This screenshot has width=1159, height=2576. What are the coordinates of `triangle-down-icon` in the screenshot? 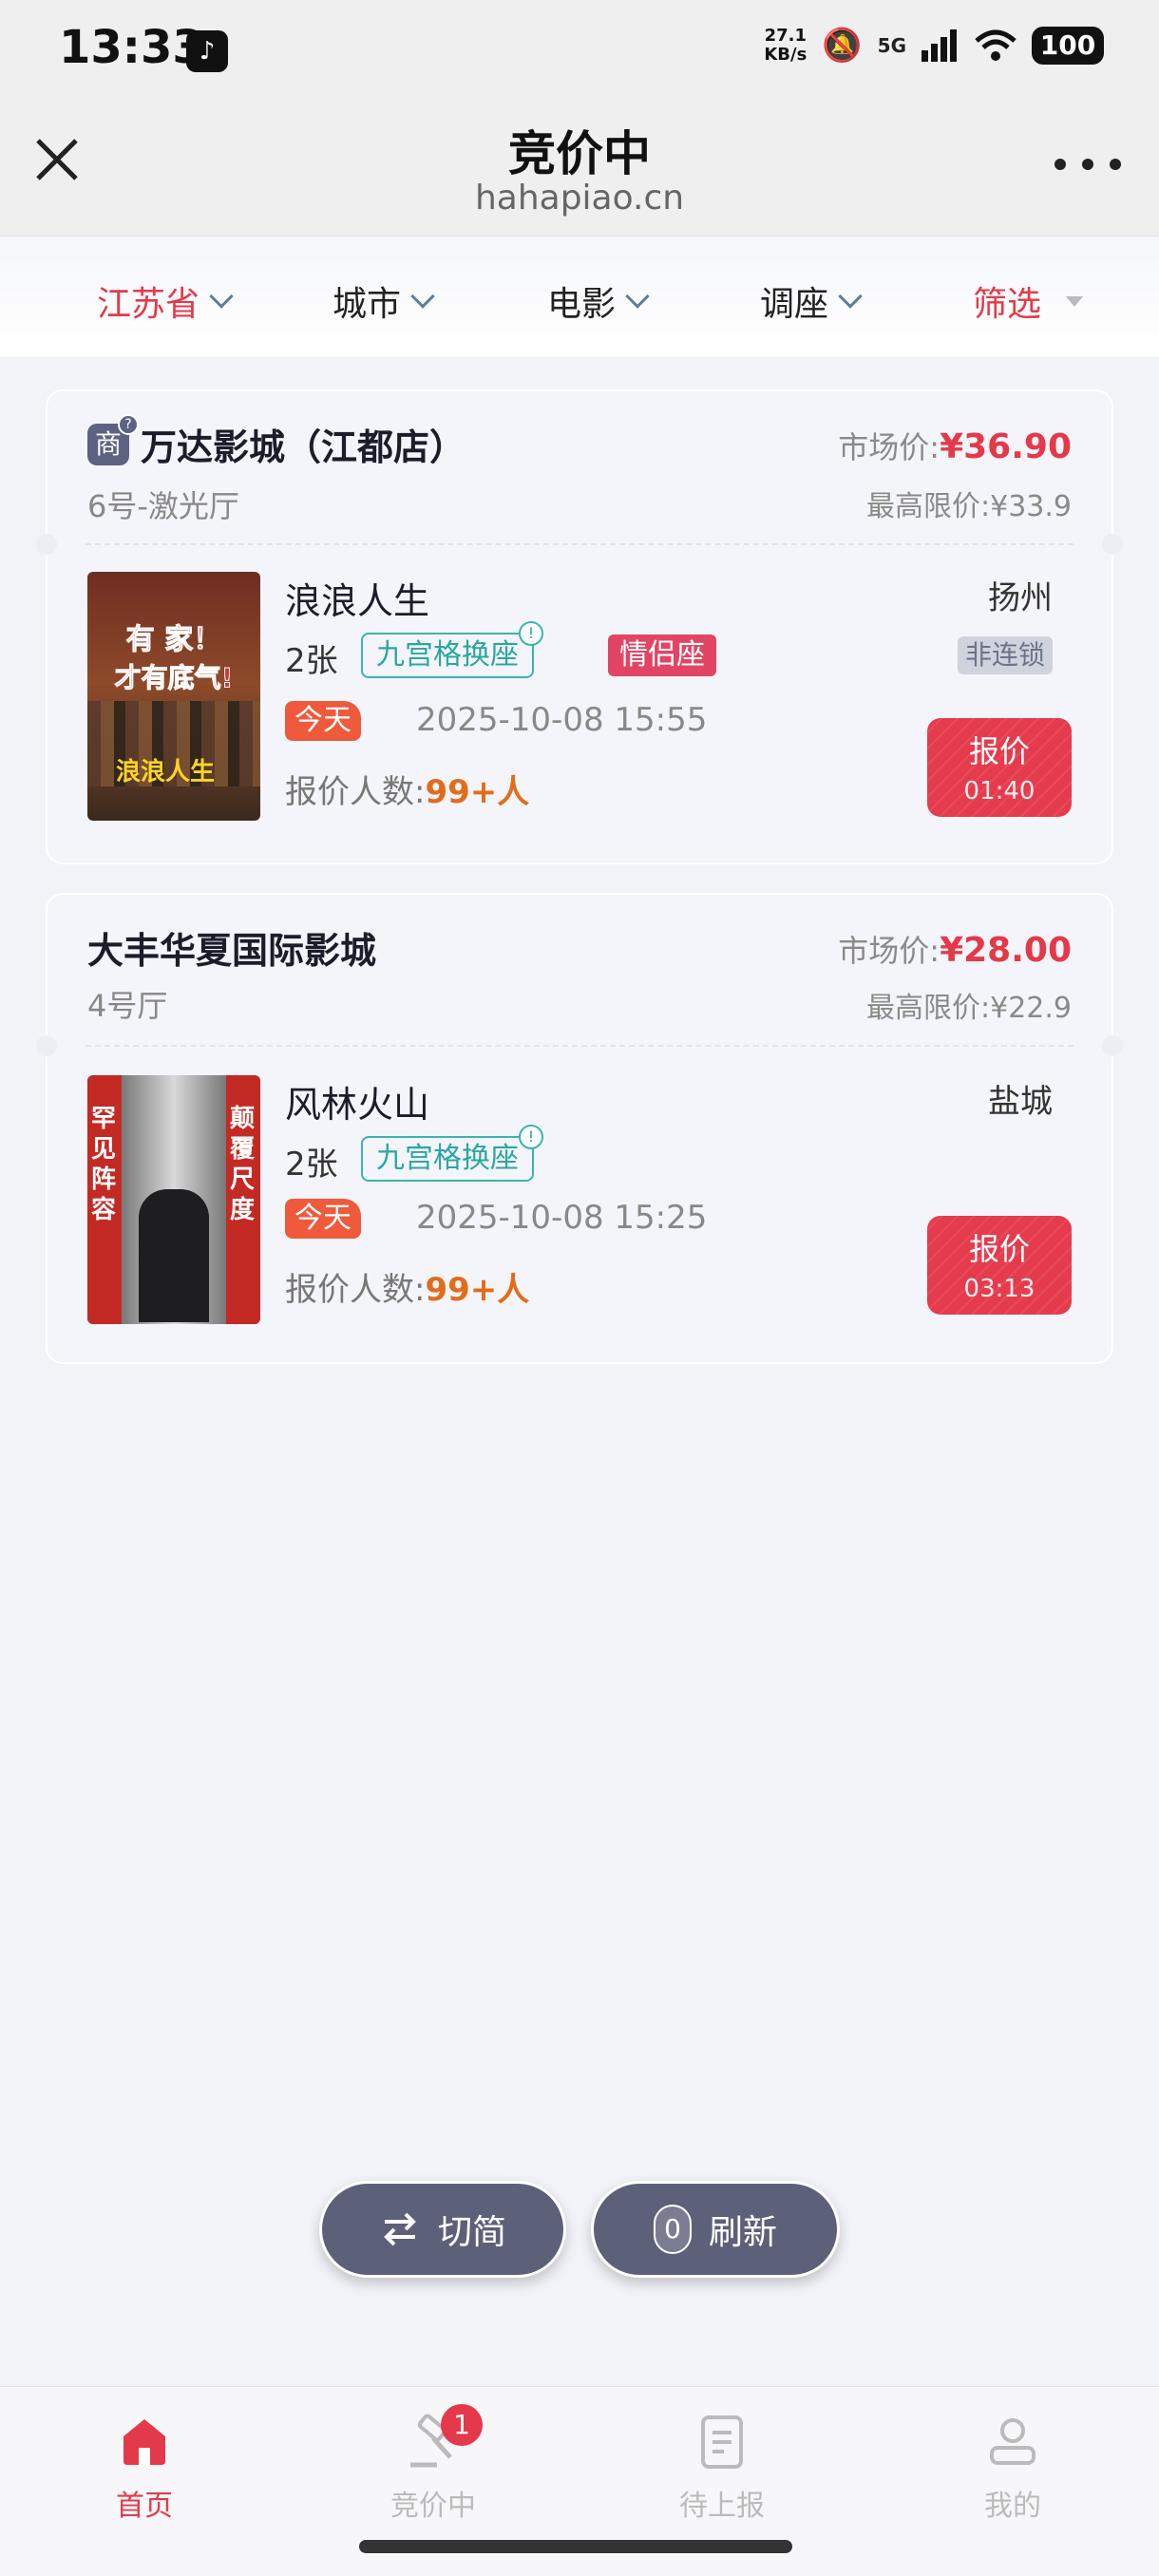 It's located at (1075, 301).